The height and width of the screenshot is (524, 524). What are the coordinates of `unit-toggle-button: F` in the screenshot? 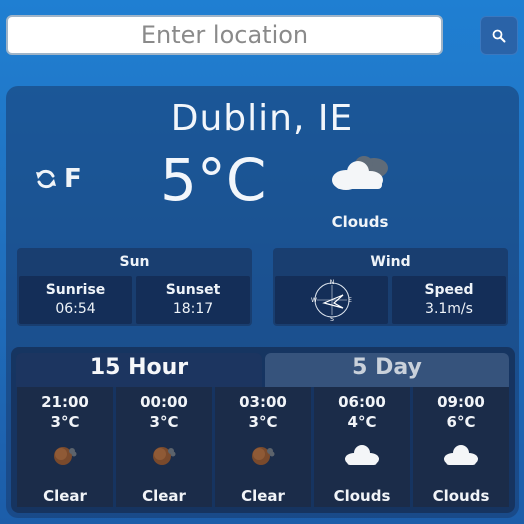 It's located at (58, 179).